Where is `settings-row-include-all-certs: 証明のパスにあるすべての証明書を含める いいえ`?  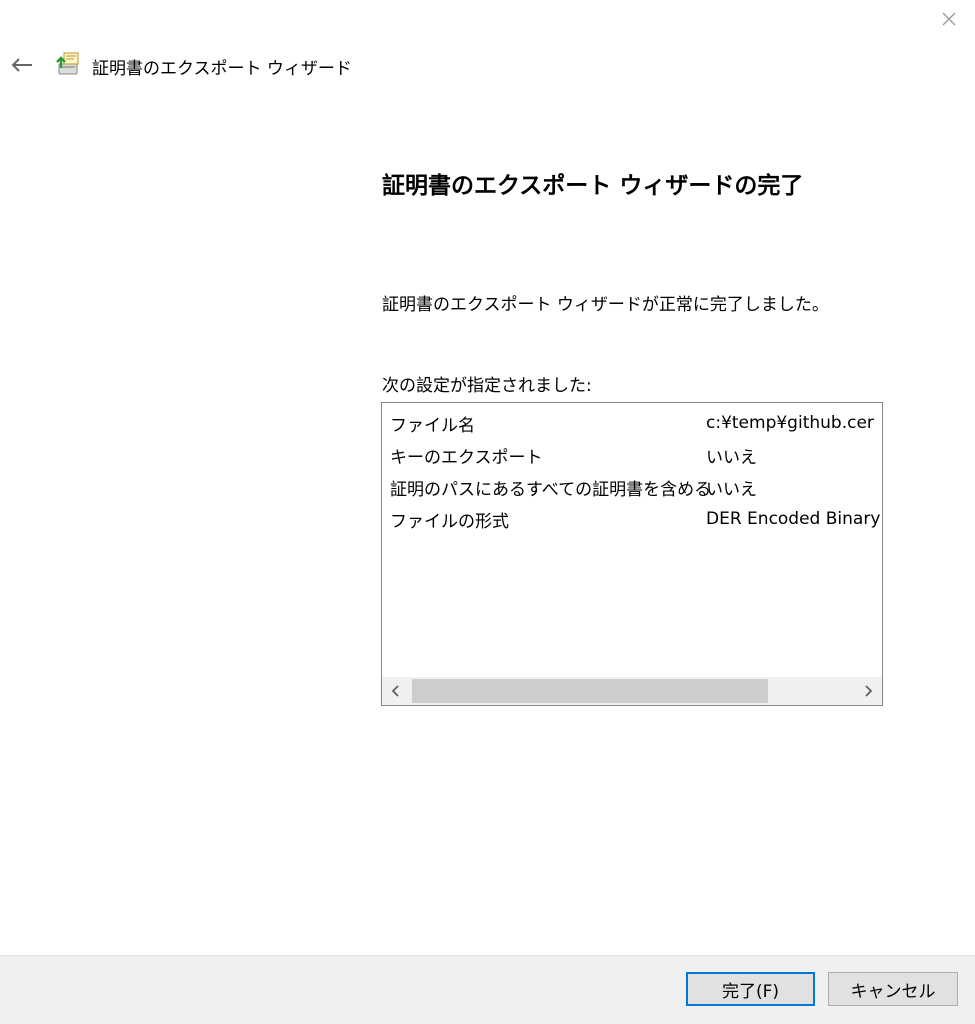 settings-row-include-all-certs: 証明のパスにあるすべての証明書を含める いいえ is located at coordinates (632, 487).